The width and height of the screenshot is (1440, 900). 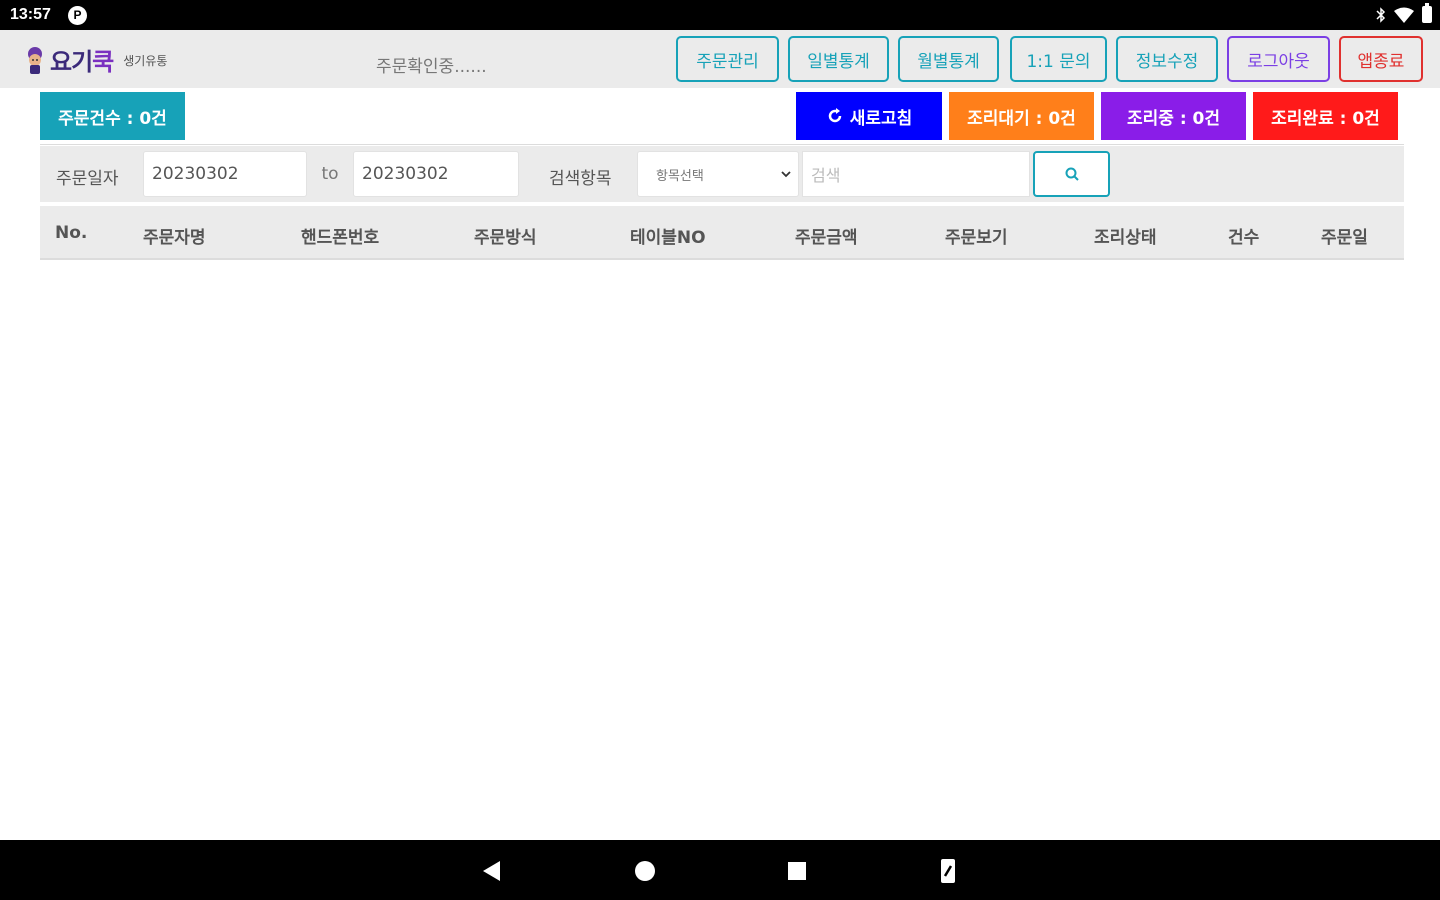 What do you see at coordinates (1058, 59) in the screenshot?
I see `nav-inquiry-button: 1:1 문의` at bounding box center [1058, 59].